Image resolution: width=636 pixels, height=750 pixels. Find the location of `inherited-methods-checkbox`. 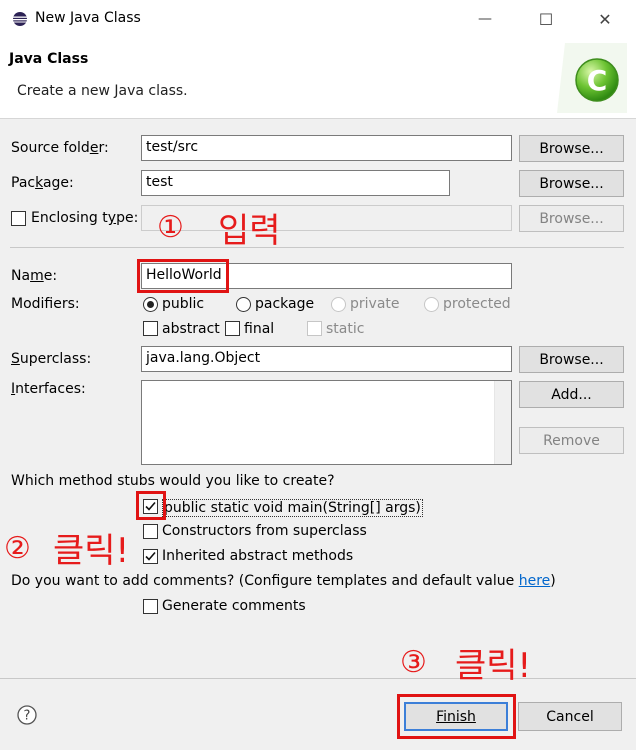

inherited-methods-checkbox is located at coordinates (150, 556).